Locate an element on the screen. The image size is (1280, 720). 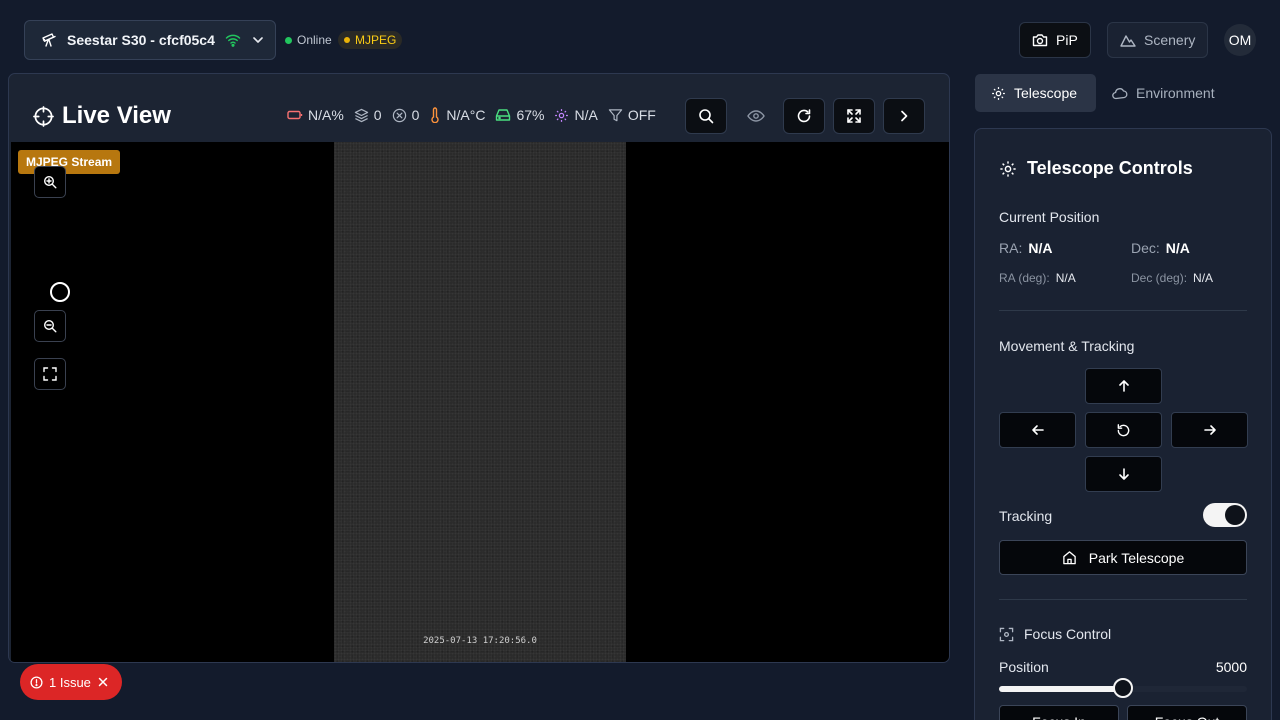
stacked-stat: 0 is located at coordinates (368, 115).